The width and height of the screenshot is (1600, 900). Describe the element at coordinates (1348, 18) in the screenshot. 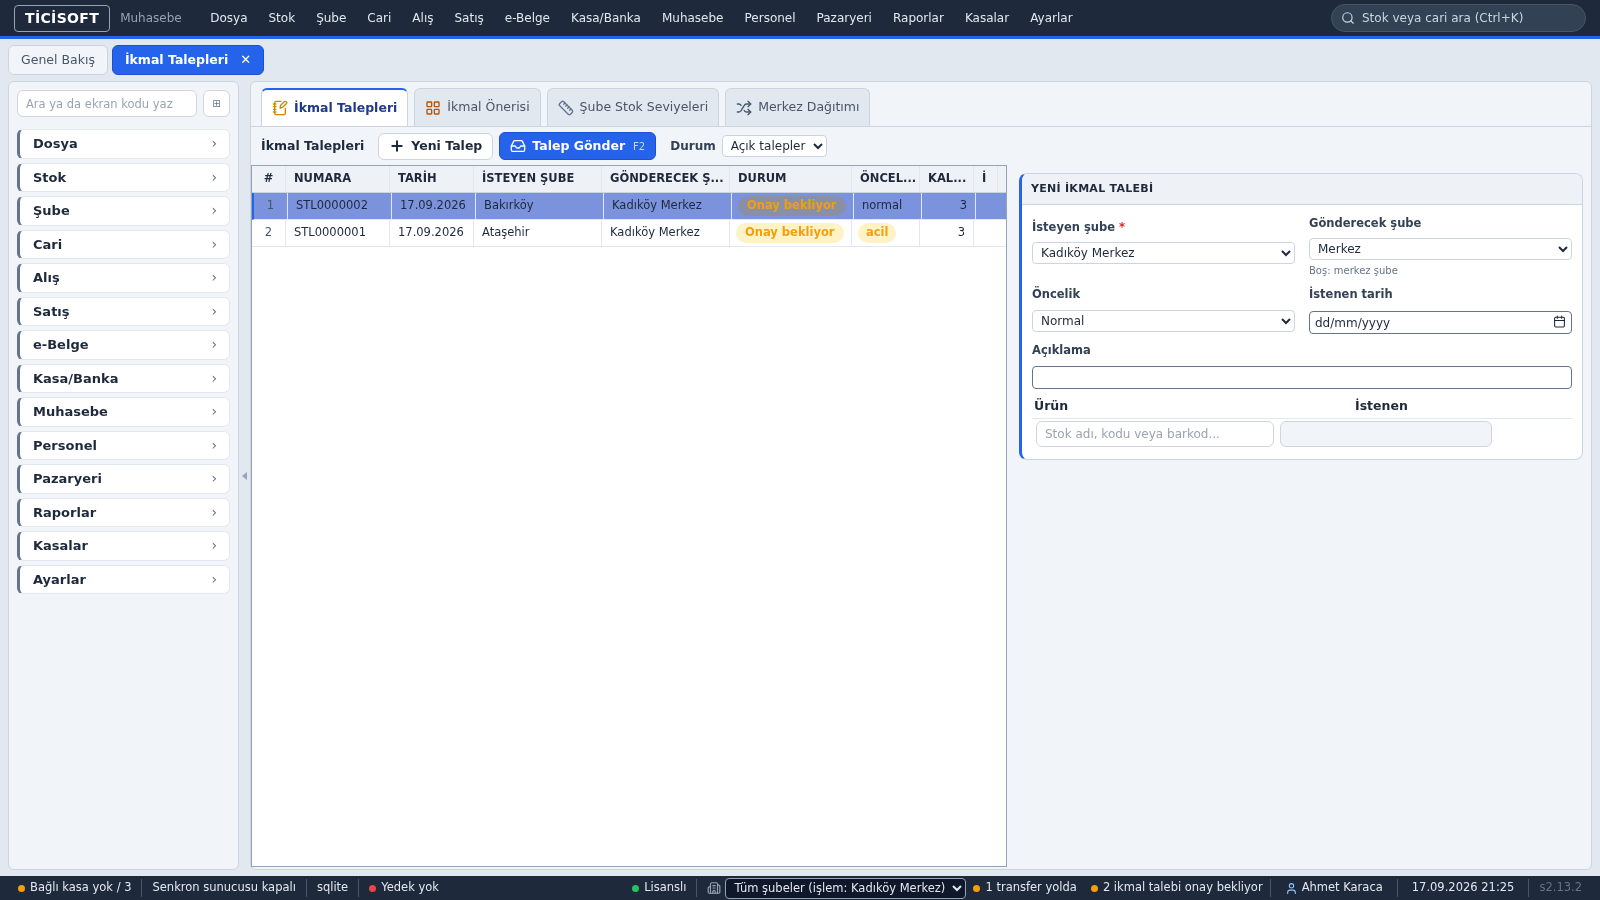

I see `search-icon` at that location.